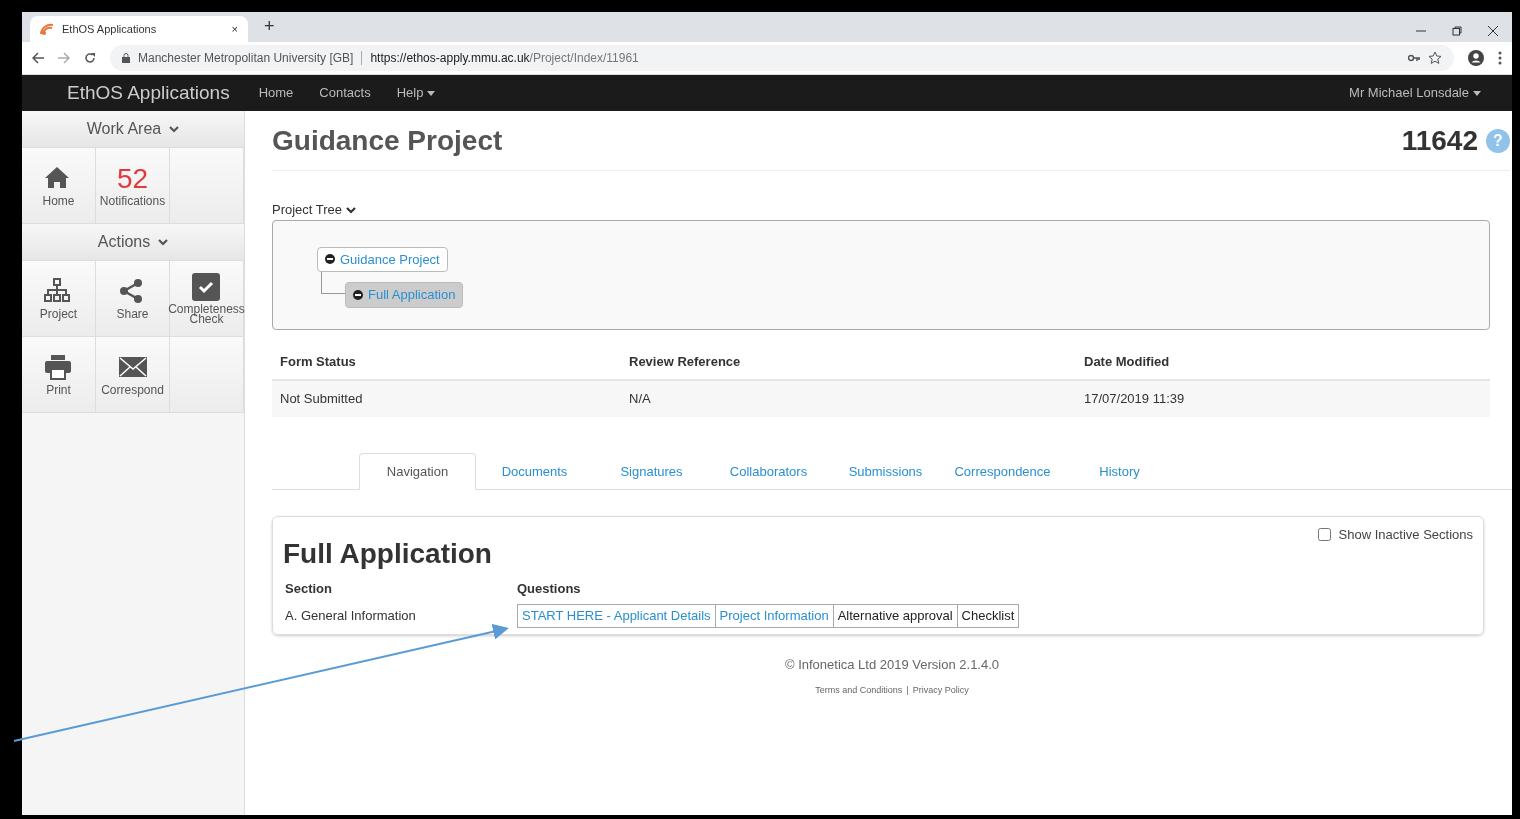  What do you see at coordinates (1457, 31) in the screenshot?
I see `restore-icon` at bounding box center [1457, 31].